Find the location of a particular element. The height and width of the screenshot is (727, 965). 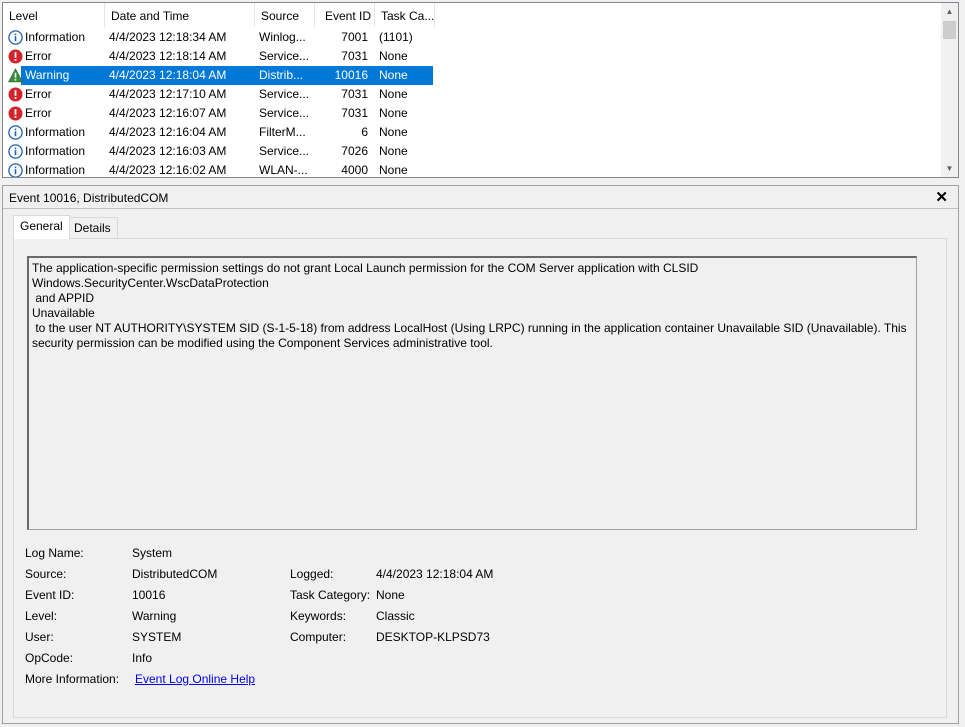

date-cell: 4/4/2023 12:16:02 AM is located at coordinates (168, 170).